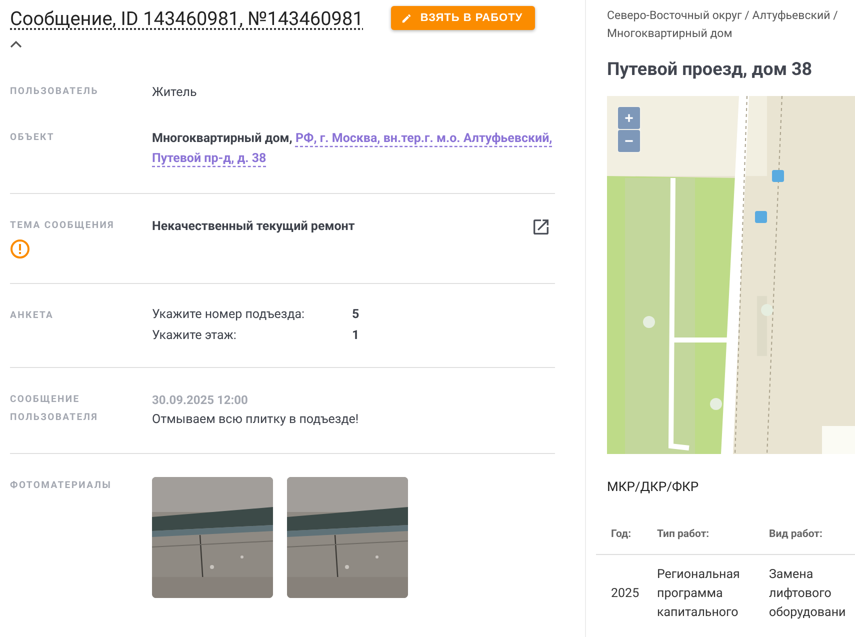  What do you see at coordinates (222, 138) in the screenshot?
I see `object-type: Многоквартирный дом,` at bounding box center [222, 138].